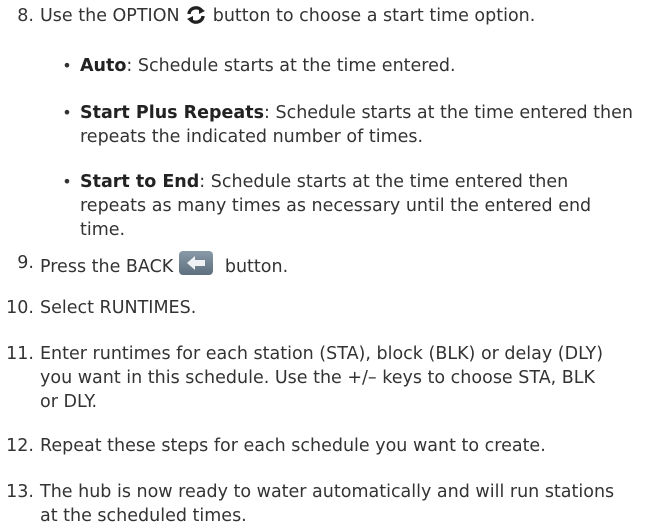 This screenshot has width=665, height=529. What do you see at coordinates (140, 182) in the screenshot?
I see `option-term: Start to End` at bounding box center [140, 182].